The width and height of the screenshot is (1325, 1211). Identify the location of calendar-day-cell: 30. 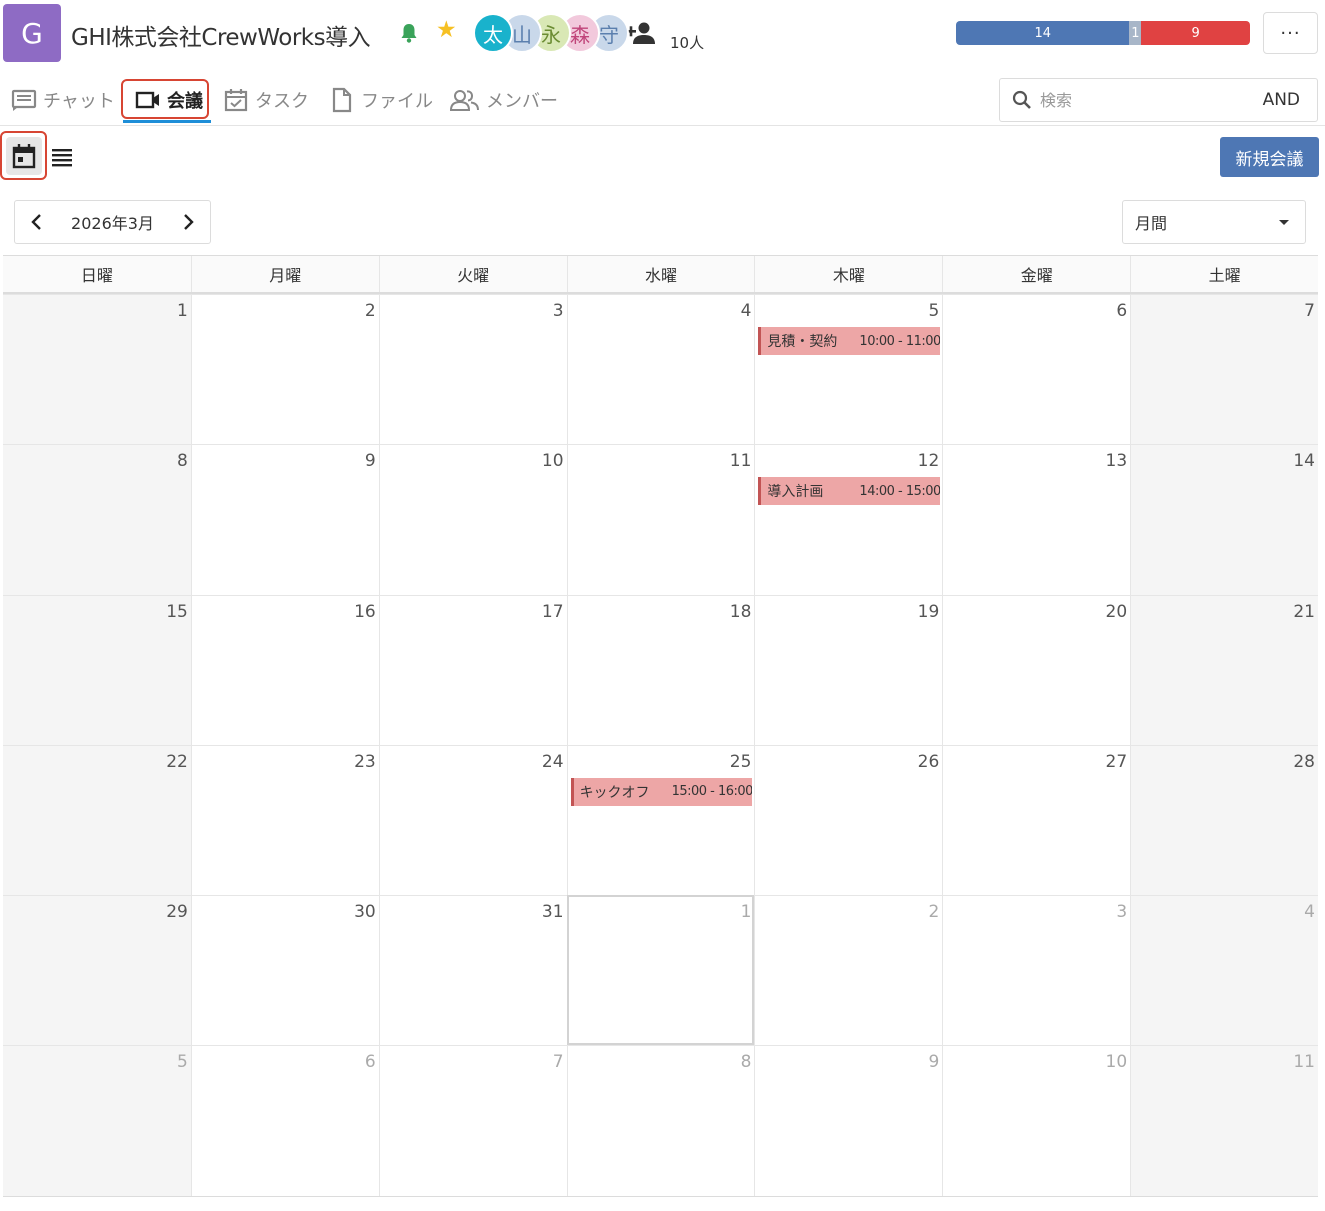
(284, 970).